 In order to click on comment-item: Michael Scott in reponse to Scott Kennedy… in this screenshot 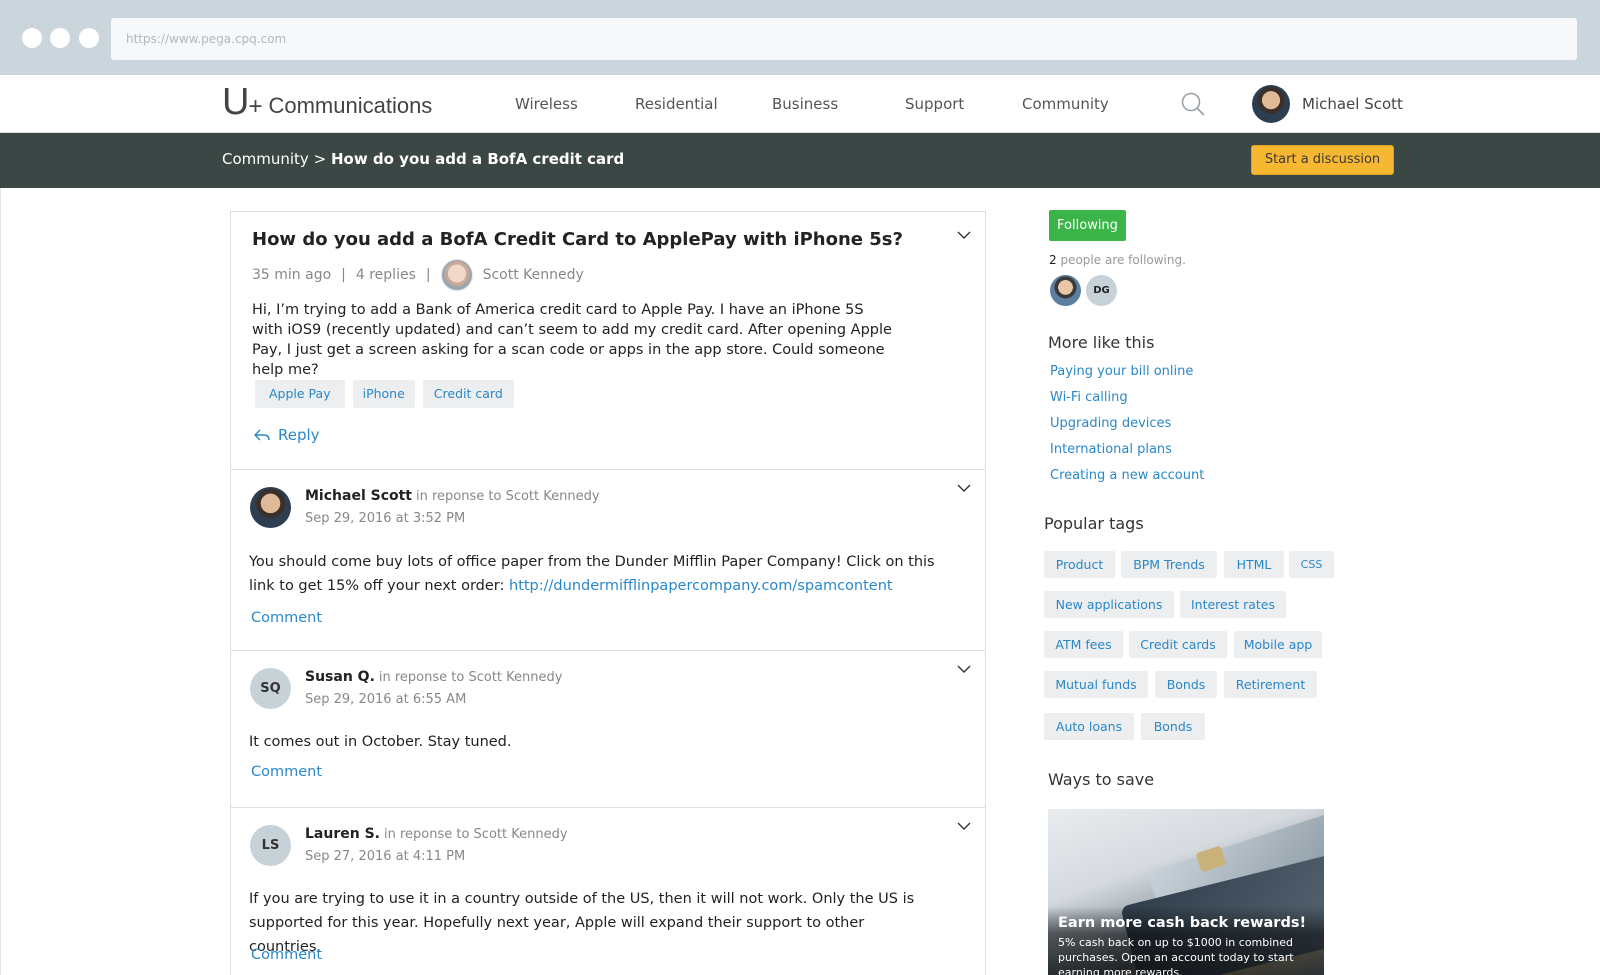, I will do `click(608, 559)`.